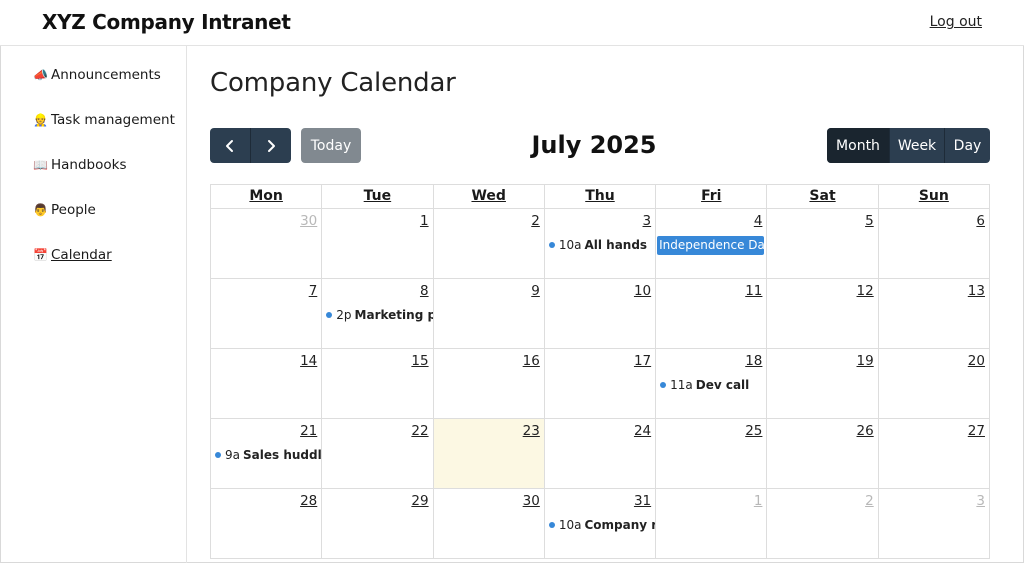 The image size is (1024, 563). What do you see at coordinates (267, 384) in the screenshot?
I see `day-cell: 14` at bounding box center [267, 384].